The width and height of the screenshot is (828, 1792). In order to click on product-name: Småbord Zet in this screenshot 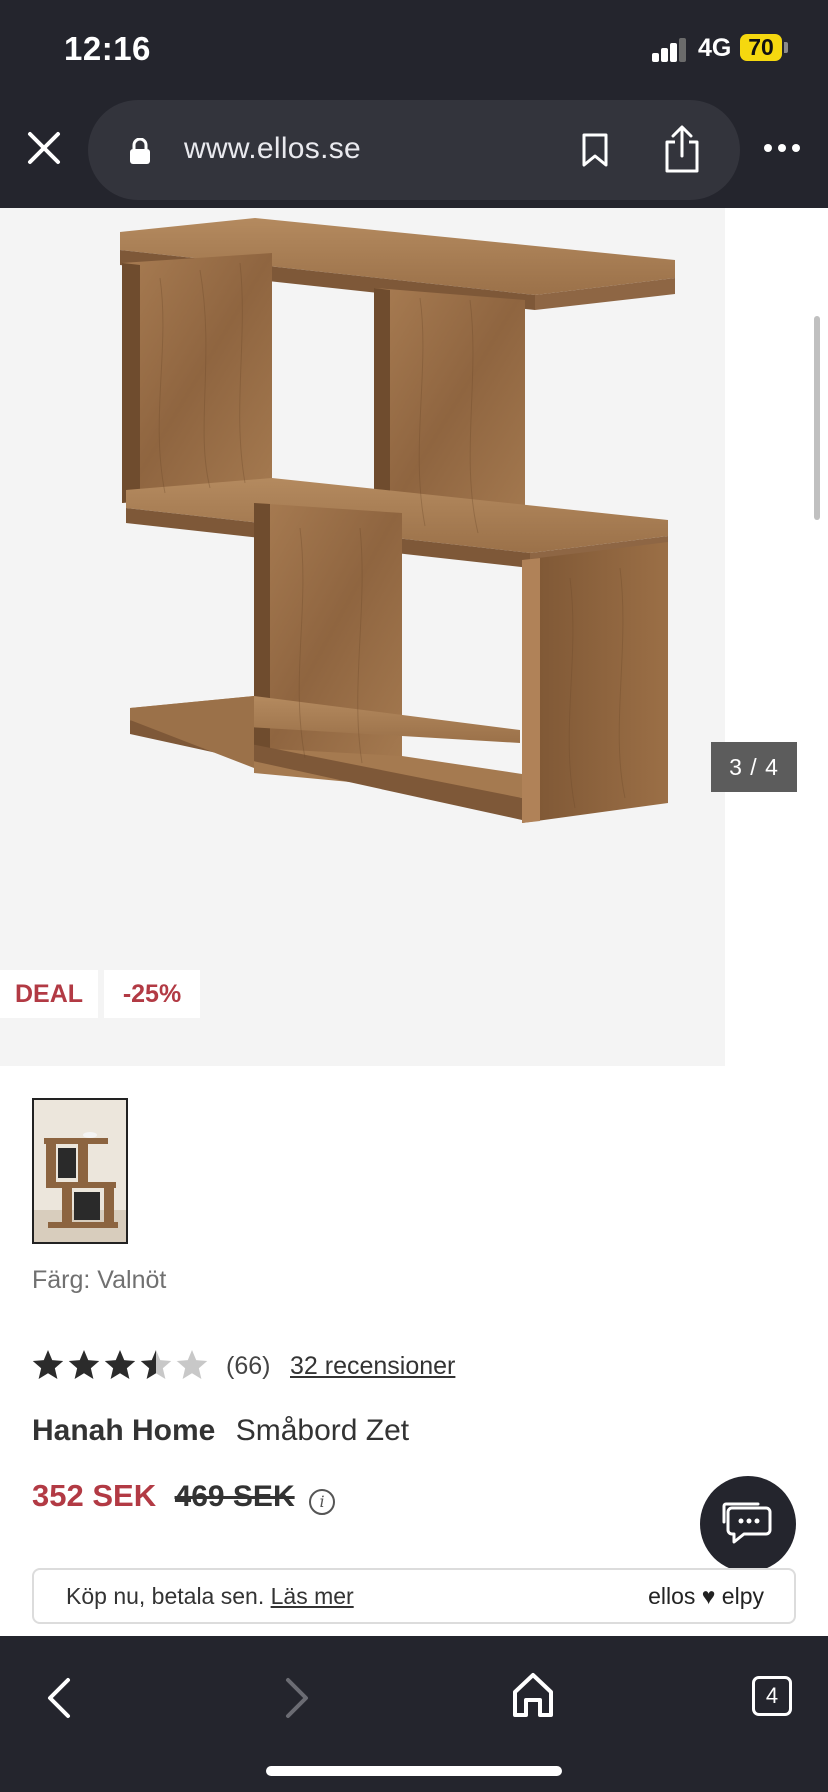, I will do `click(322, 1430)`.